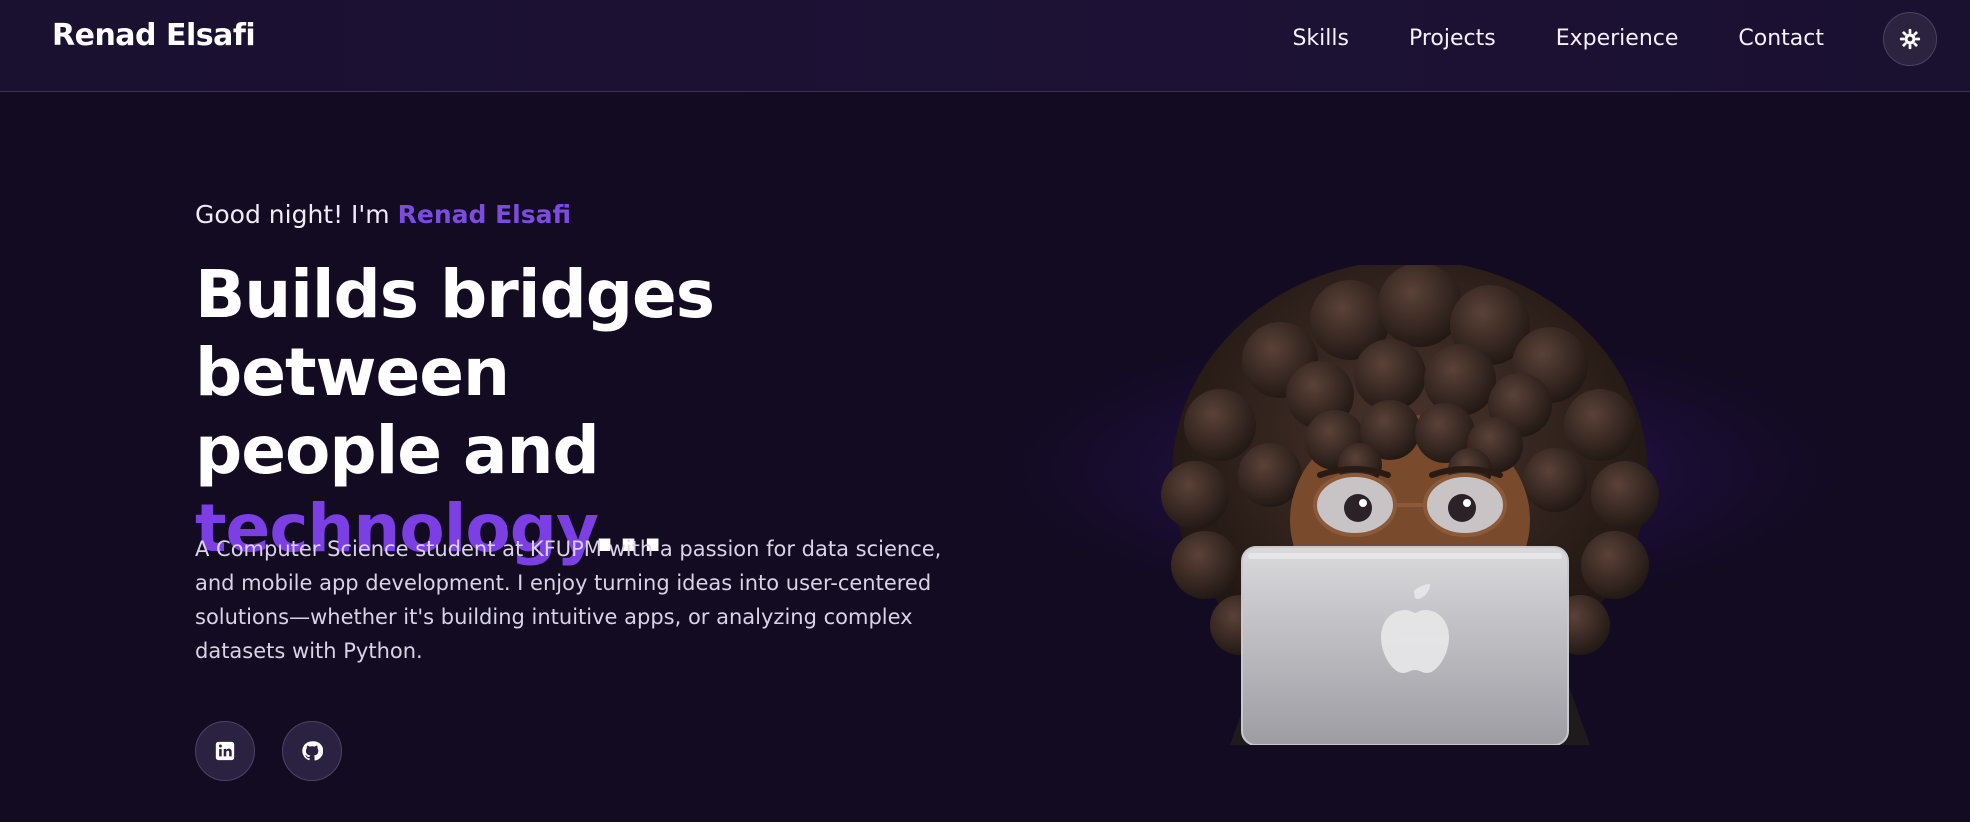 Image resolution: width=1970 pixels, height=822 pixels. Describe the element at coordinates (1320, 38) in the screenshot. I see `nav-link-skills: Skills` at that location.